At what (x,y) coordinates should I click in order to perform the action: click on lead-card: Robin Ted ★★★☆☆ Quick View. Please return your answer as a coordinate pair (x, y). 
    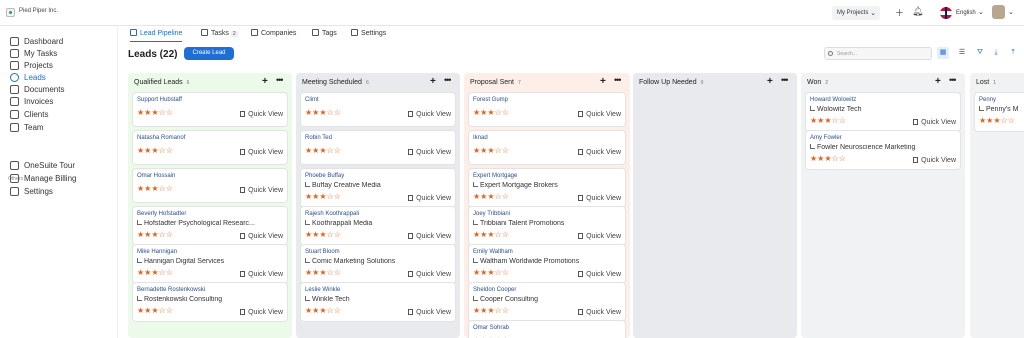
    Looking at the image, I should click on (378, 147).